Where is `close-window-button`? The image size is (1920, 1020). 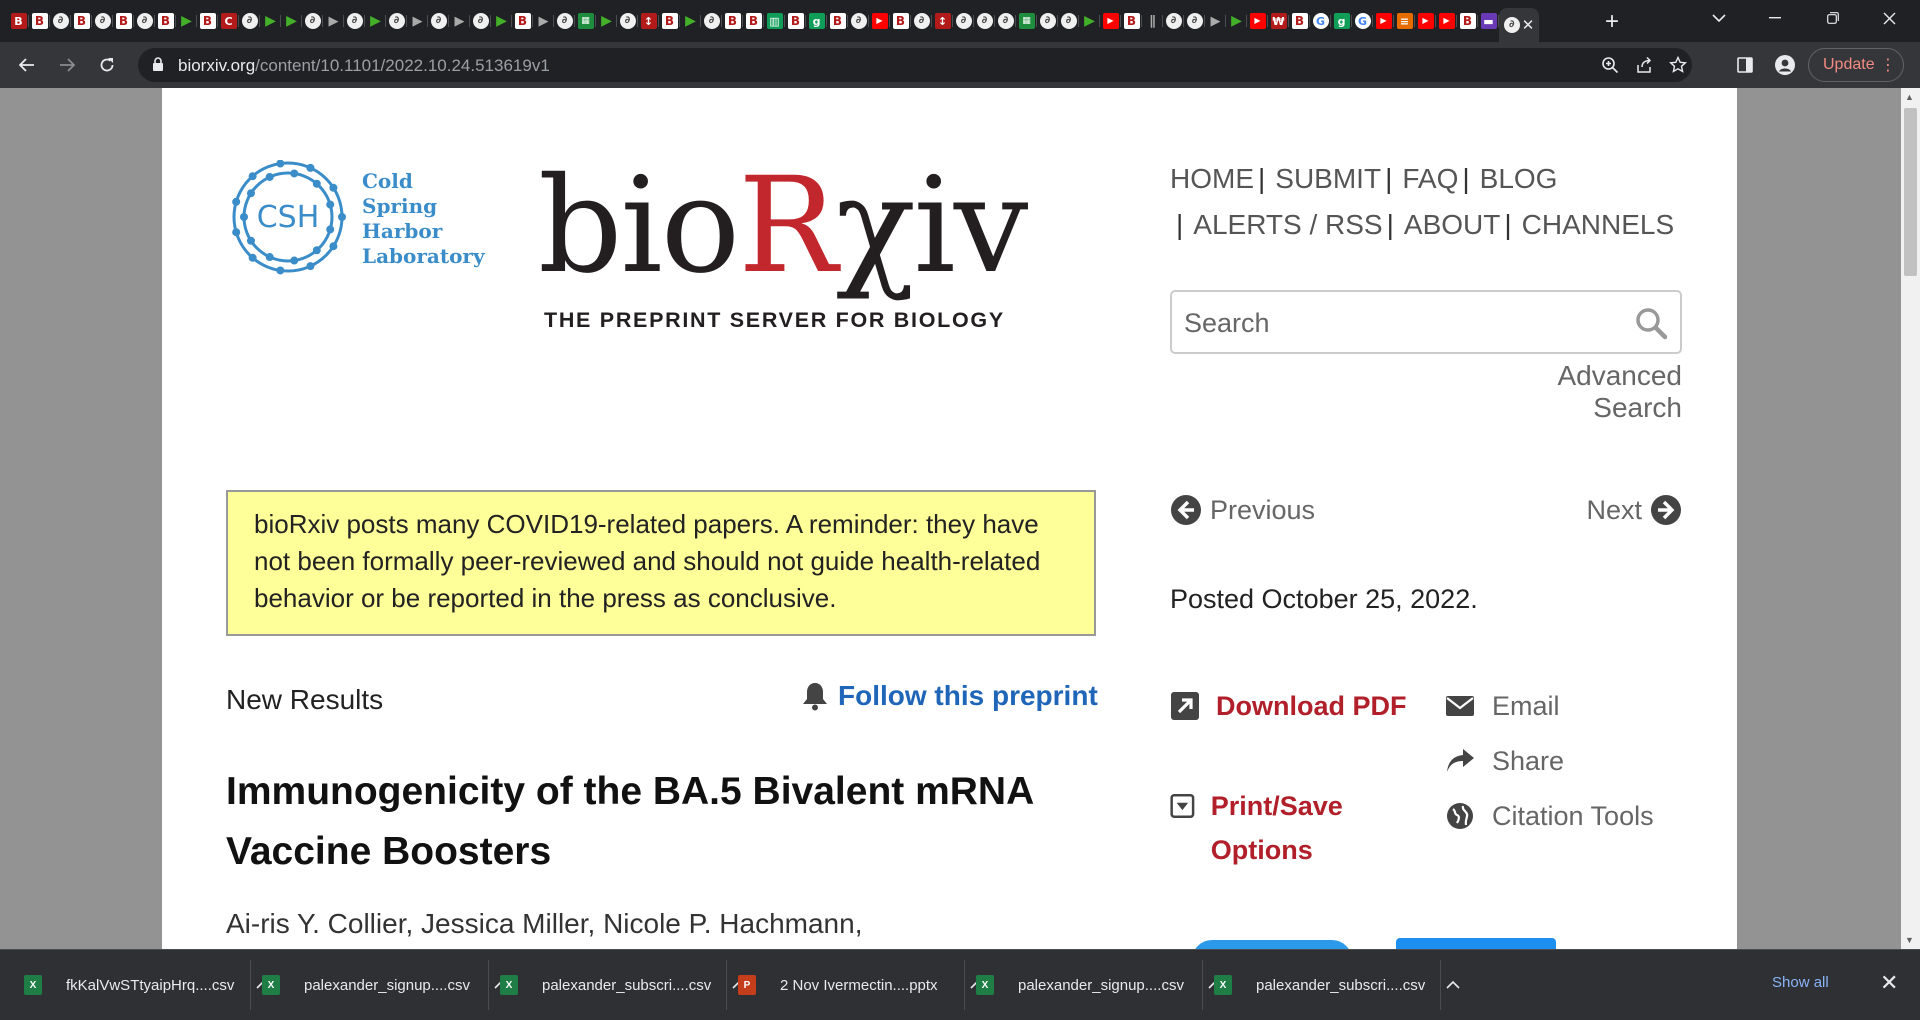 close-window-button is located at coordinates (1889, 18).